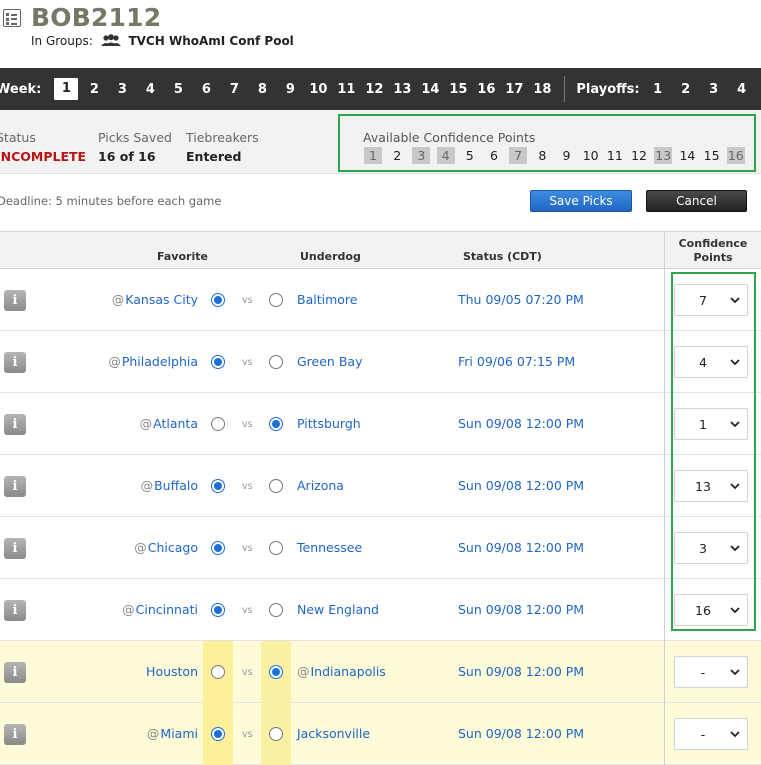 The image size is (761, 765). Describe the element at coordinates (178, 89) in the screenshot. I see `week-5-link: 5` at that location.